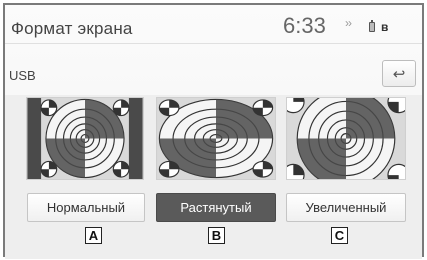  What do you see at coordinates (216, 235) in the screenshot?
I see `callout-b: B` at bounding box center [216, 235].